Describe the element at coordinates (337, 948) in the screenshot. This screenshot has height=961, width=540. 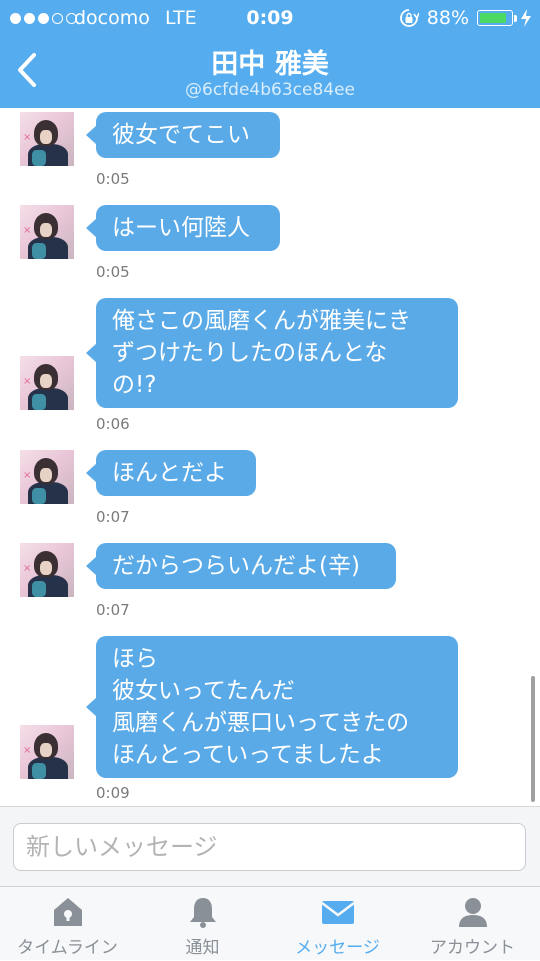
I see `tab-label: メッセージ` at that location.